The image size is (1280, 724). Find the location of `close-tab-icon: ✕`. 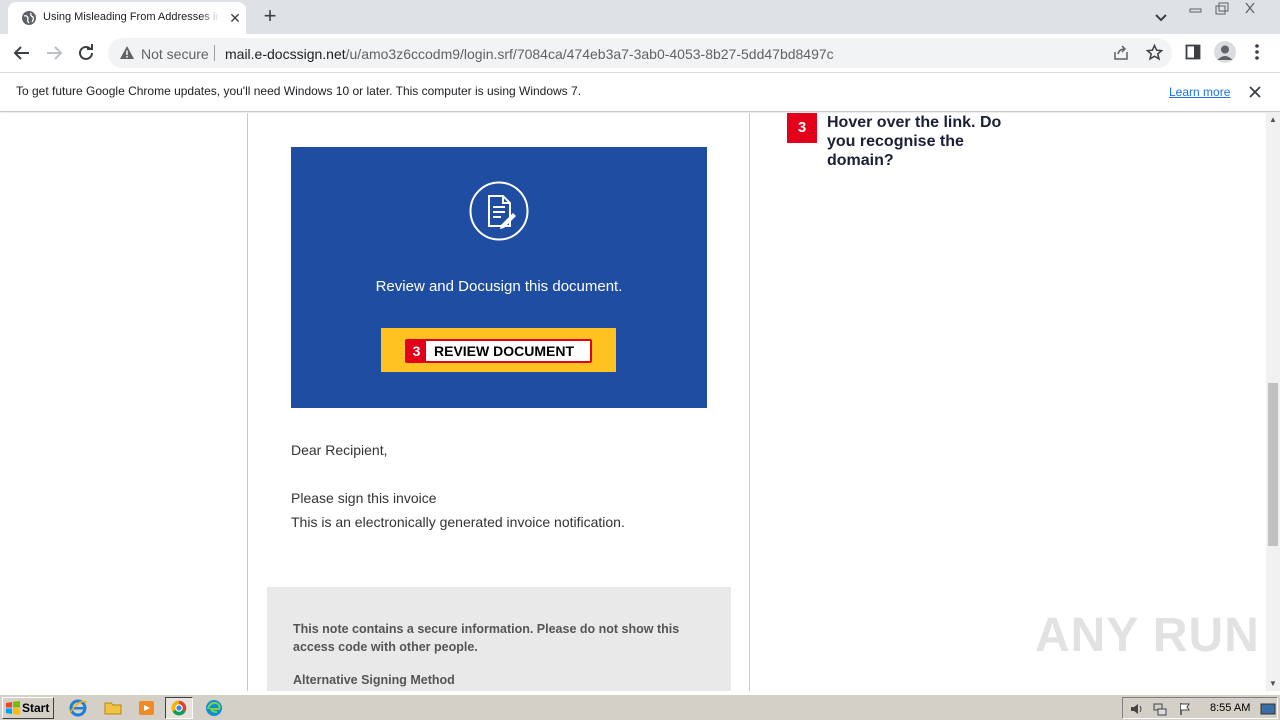

close-tab-icon: ✕ is located at coordinates (235, 18).